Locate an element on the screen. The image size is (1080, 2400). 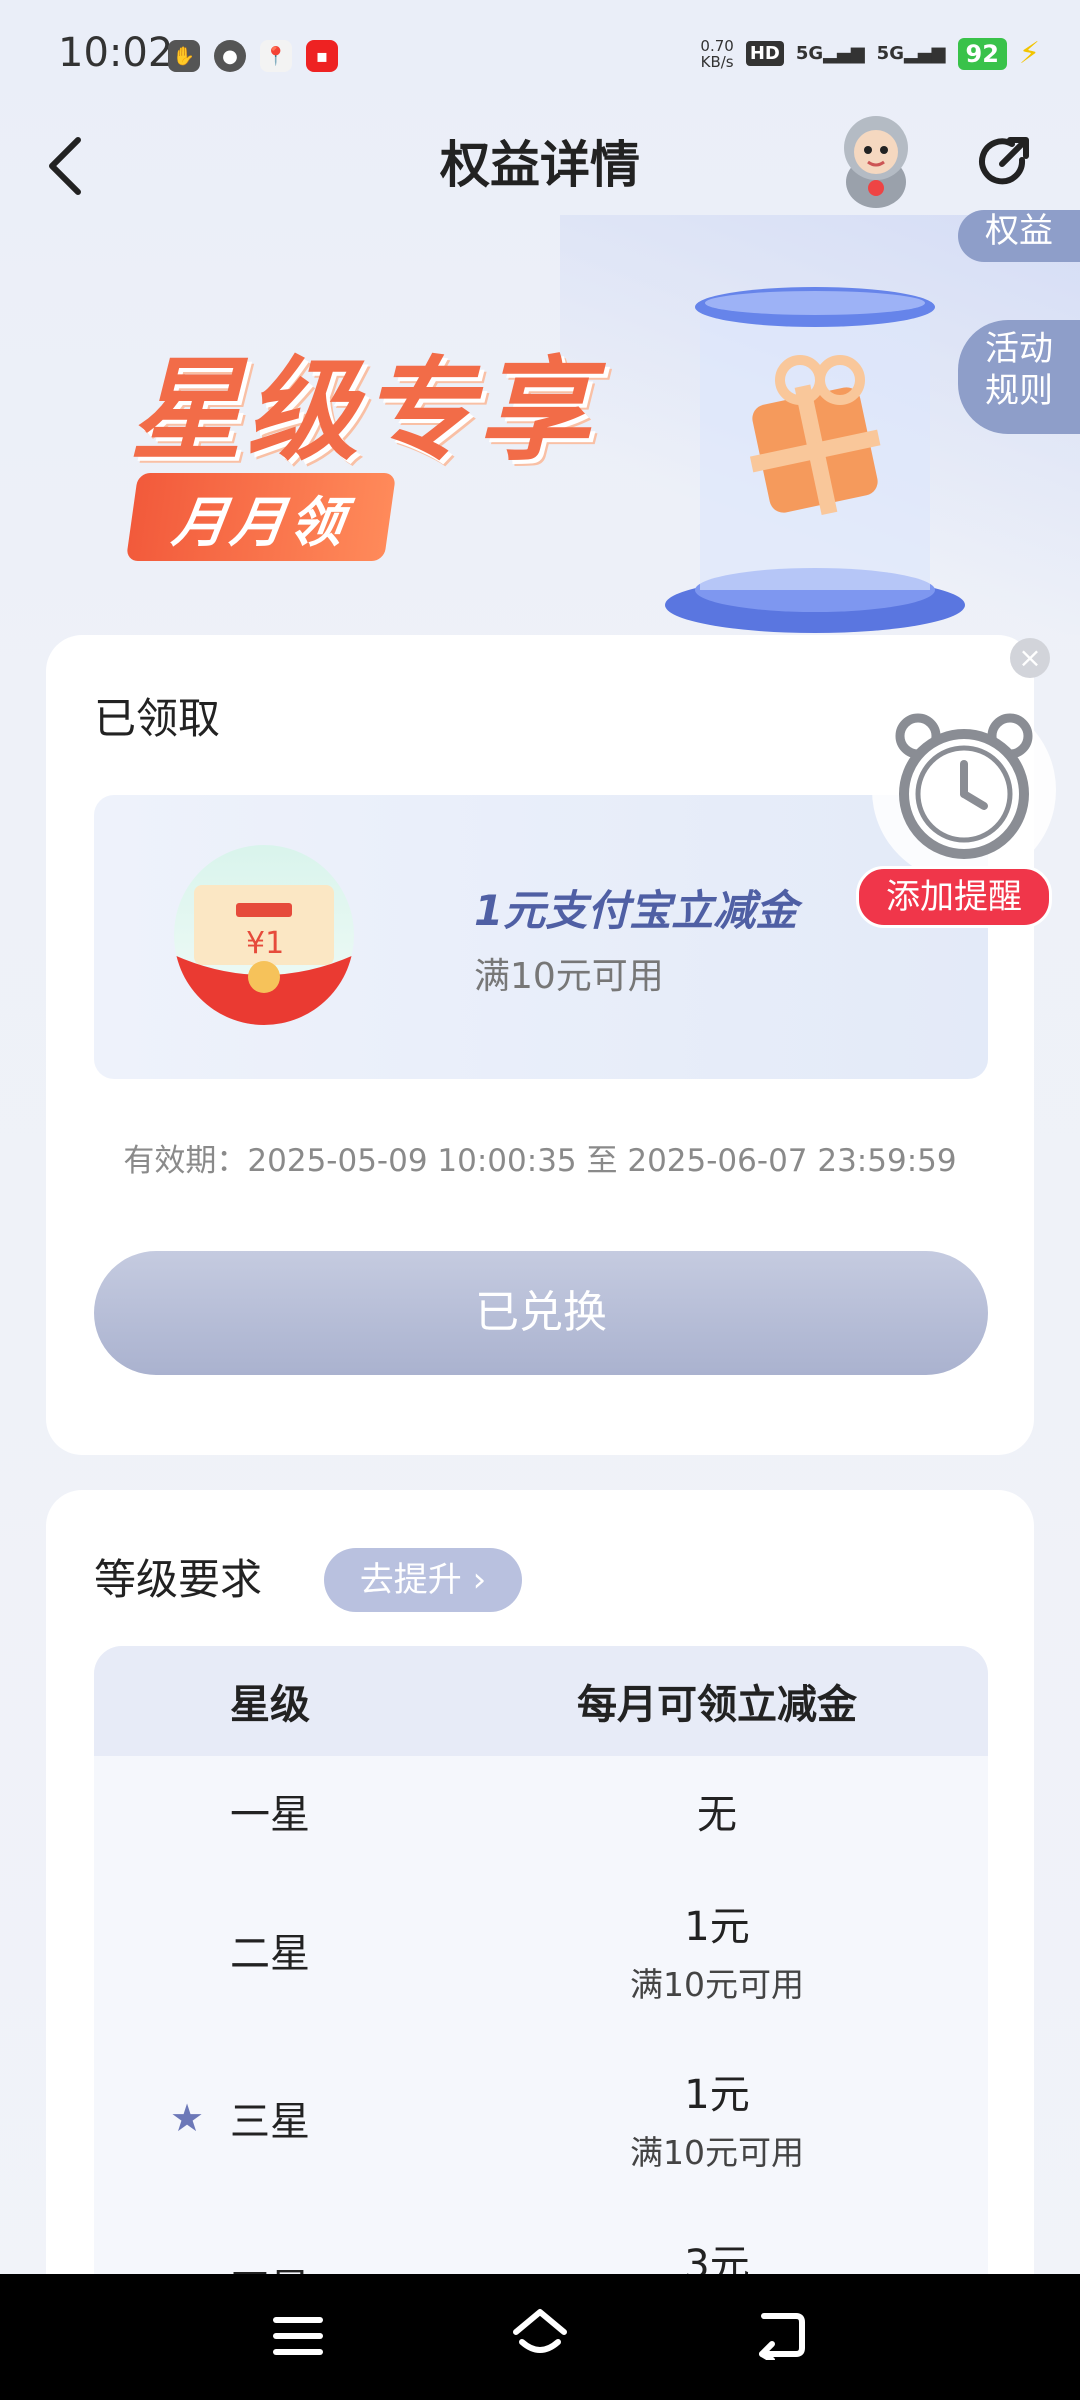
home-icon is located at coordinates (540, 2334).